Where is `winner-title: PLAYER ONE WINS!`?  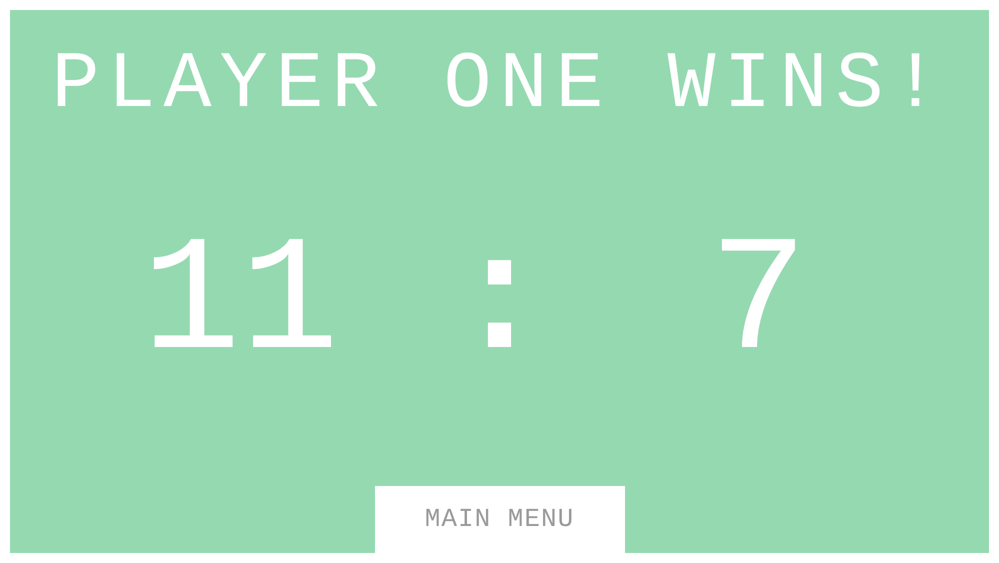
winner-title: PLAYER ONE WINS! is located at coordinates (499, 86).